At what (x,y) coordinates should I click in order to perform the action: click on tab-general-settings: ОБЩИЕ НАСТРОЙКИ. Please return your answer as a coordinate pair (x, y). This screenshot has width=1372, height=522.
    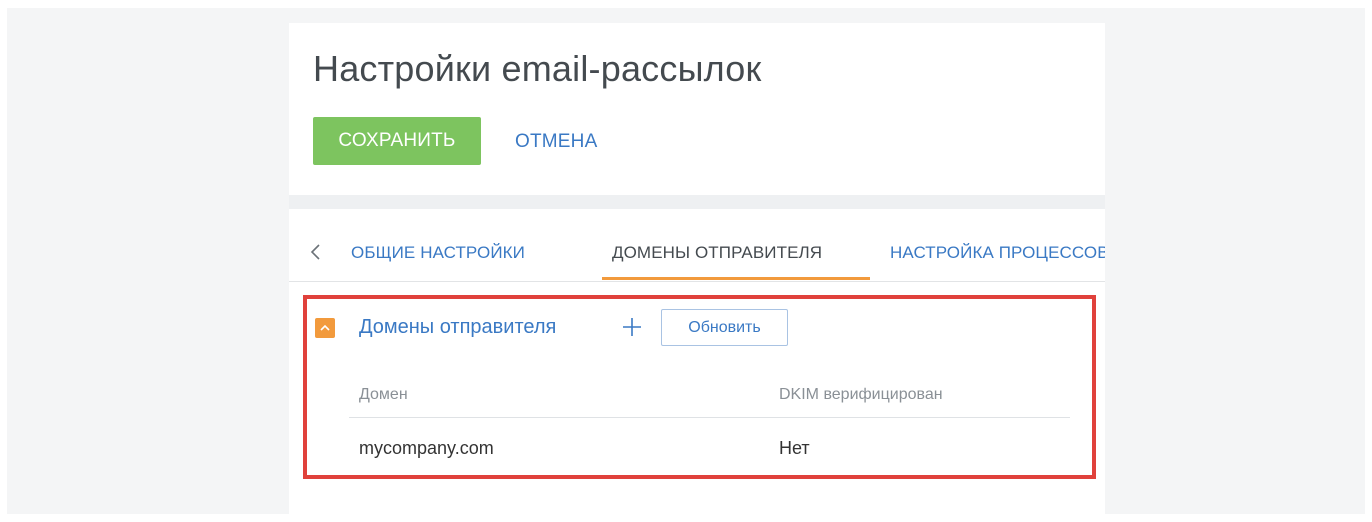
    Looking at the image, I should click on (438, 253).